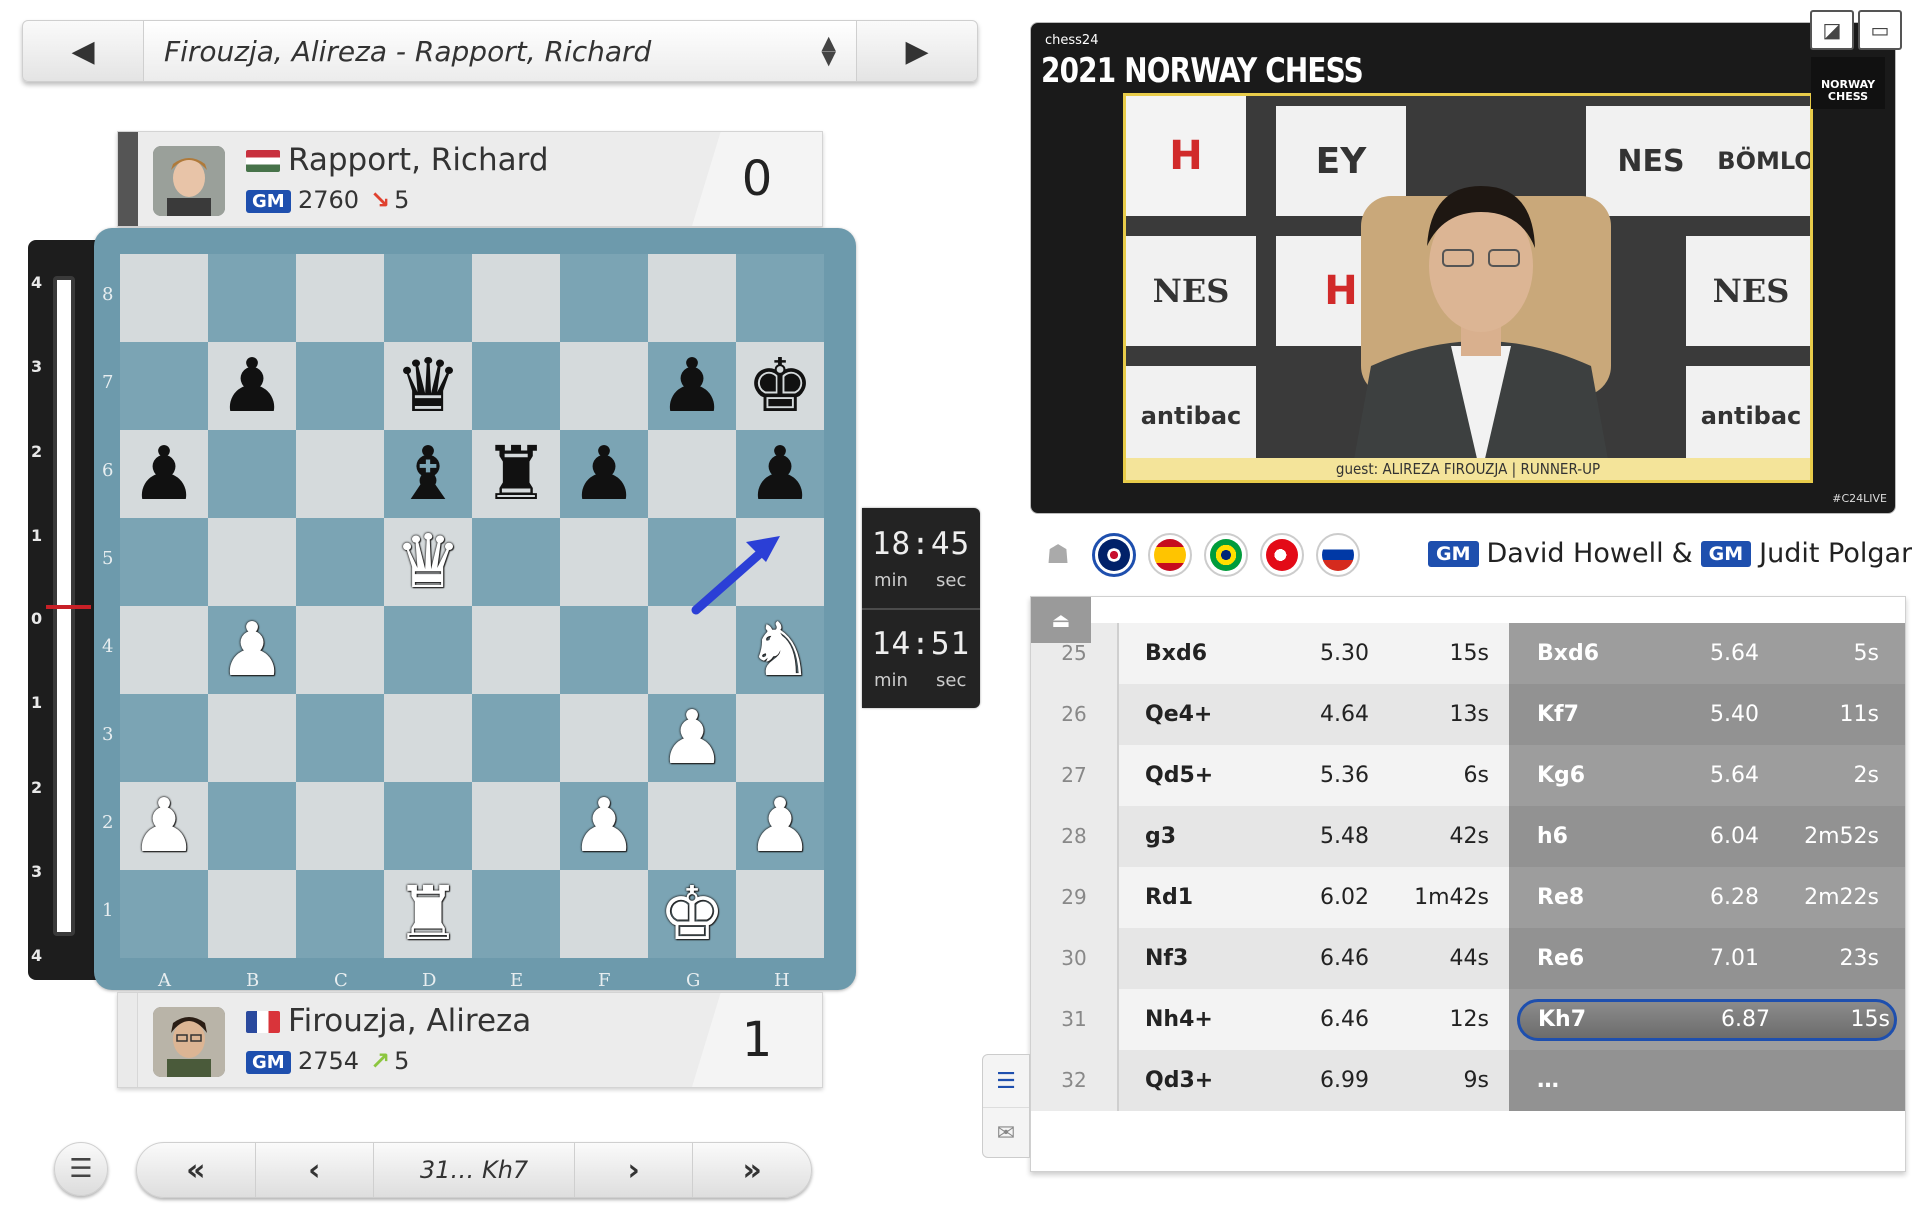 The width and height of the screenshot is (1912, 1218). Describe the element at coordinates (428, 826) in the screenshot. I see `square-d2` at that location.